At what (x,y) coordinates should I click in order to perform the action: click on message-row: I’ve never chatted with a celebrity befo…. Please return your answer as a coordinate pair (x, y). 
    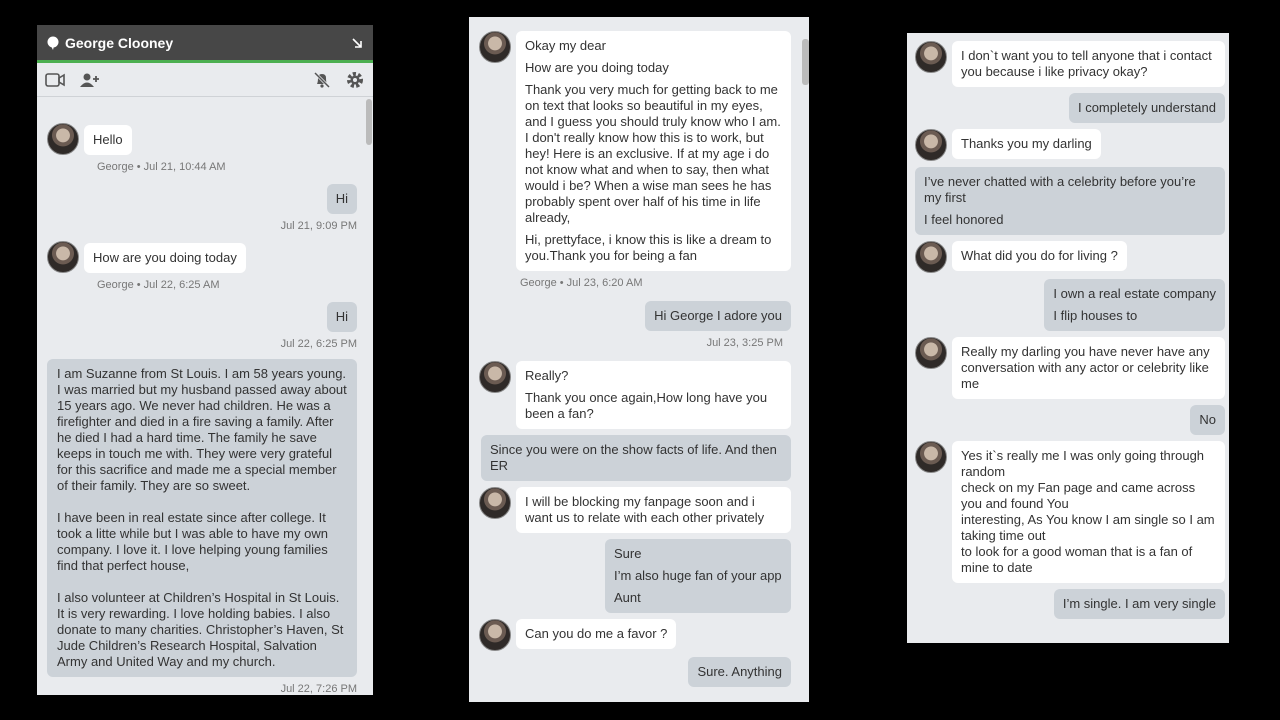
    Looking at the image, I should click on (1070, 201).